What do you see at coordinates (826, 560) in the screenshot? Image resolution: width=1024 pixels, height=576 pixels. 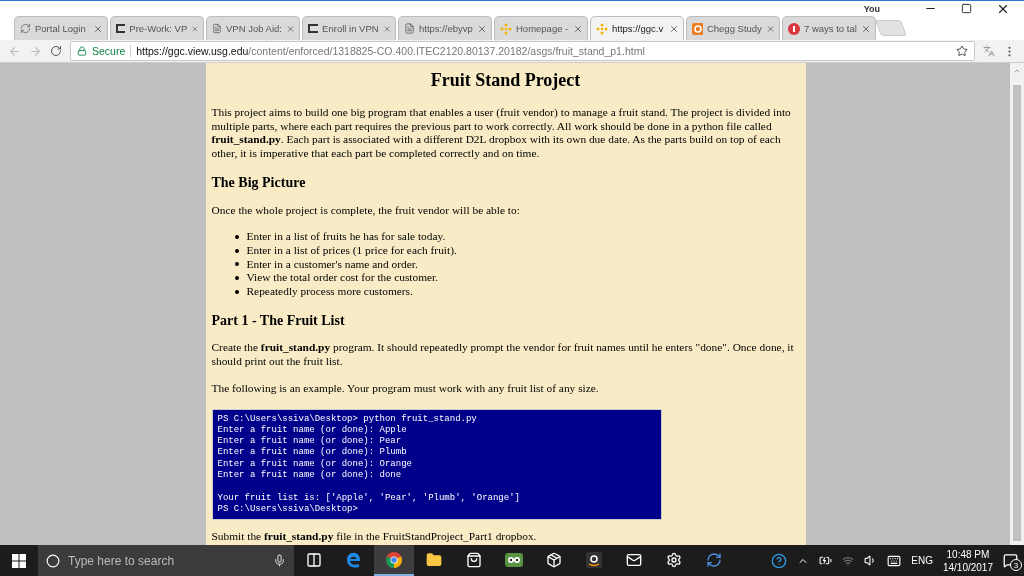 I see `battery-icon` at bounding box center [826, 560].